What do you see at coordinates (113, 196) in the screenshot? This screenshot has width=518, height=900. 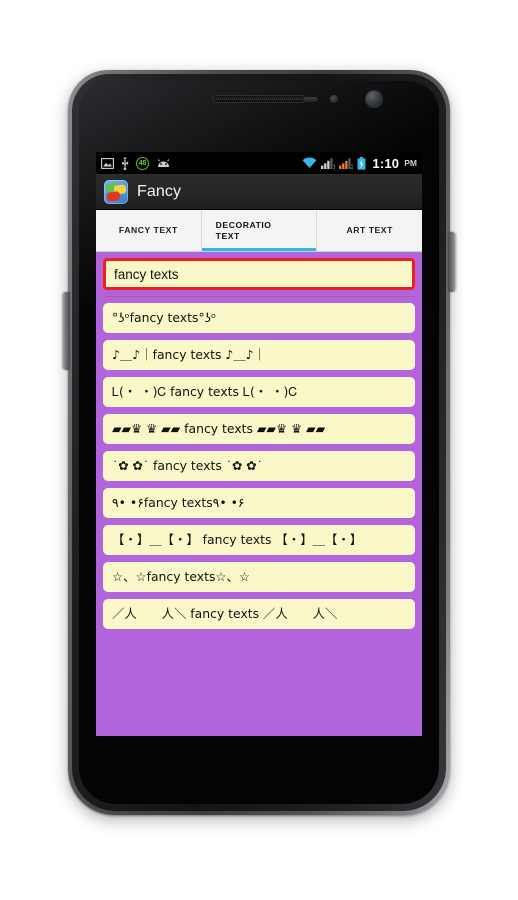 I see `speech-bubble-red-icon` at bounding box center [113, 196].